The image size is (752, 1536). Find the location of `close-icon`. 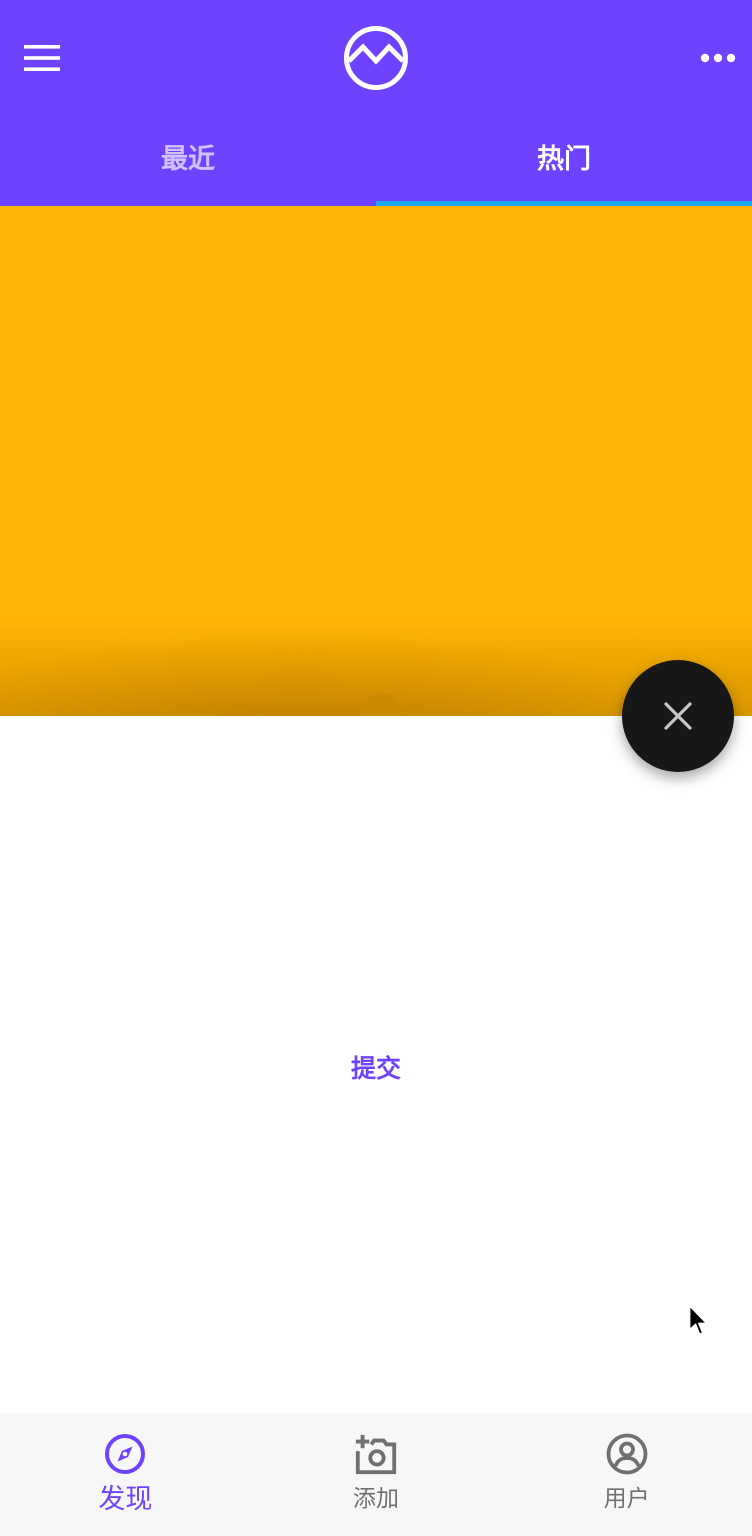

close-icon is located at coordinates (678, 716).